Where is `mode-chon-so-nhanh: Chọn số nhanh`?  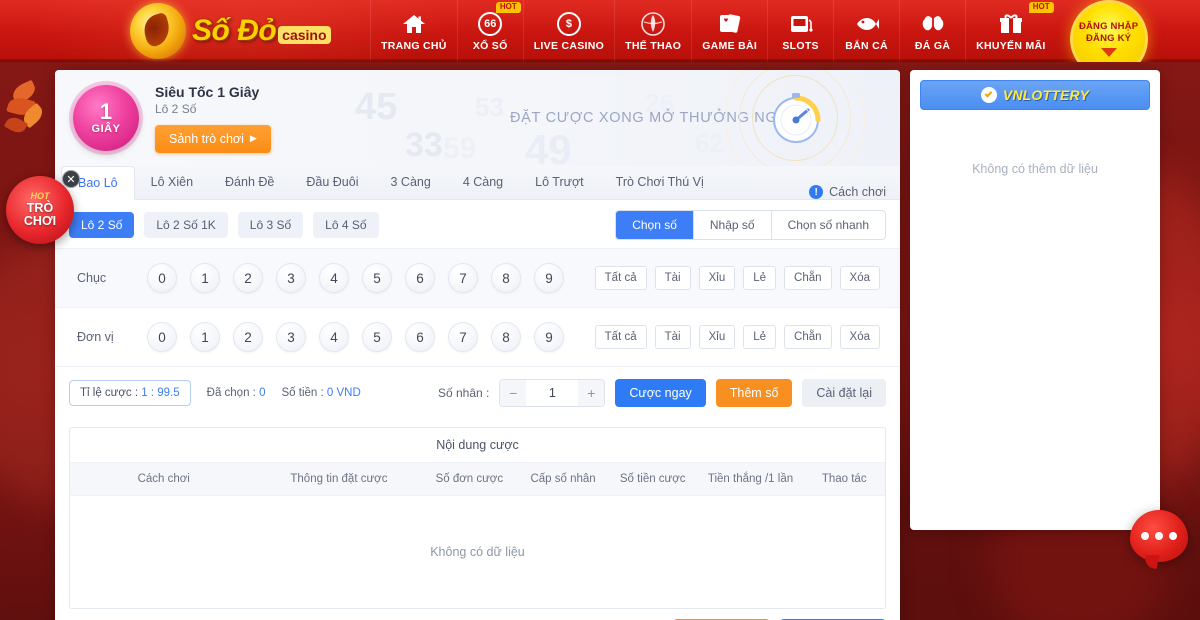
mode-chon-so-nhanh: Chọn số nhanh is located at coordinates (828, 225).